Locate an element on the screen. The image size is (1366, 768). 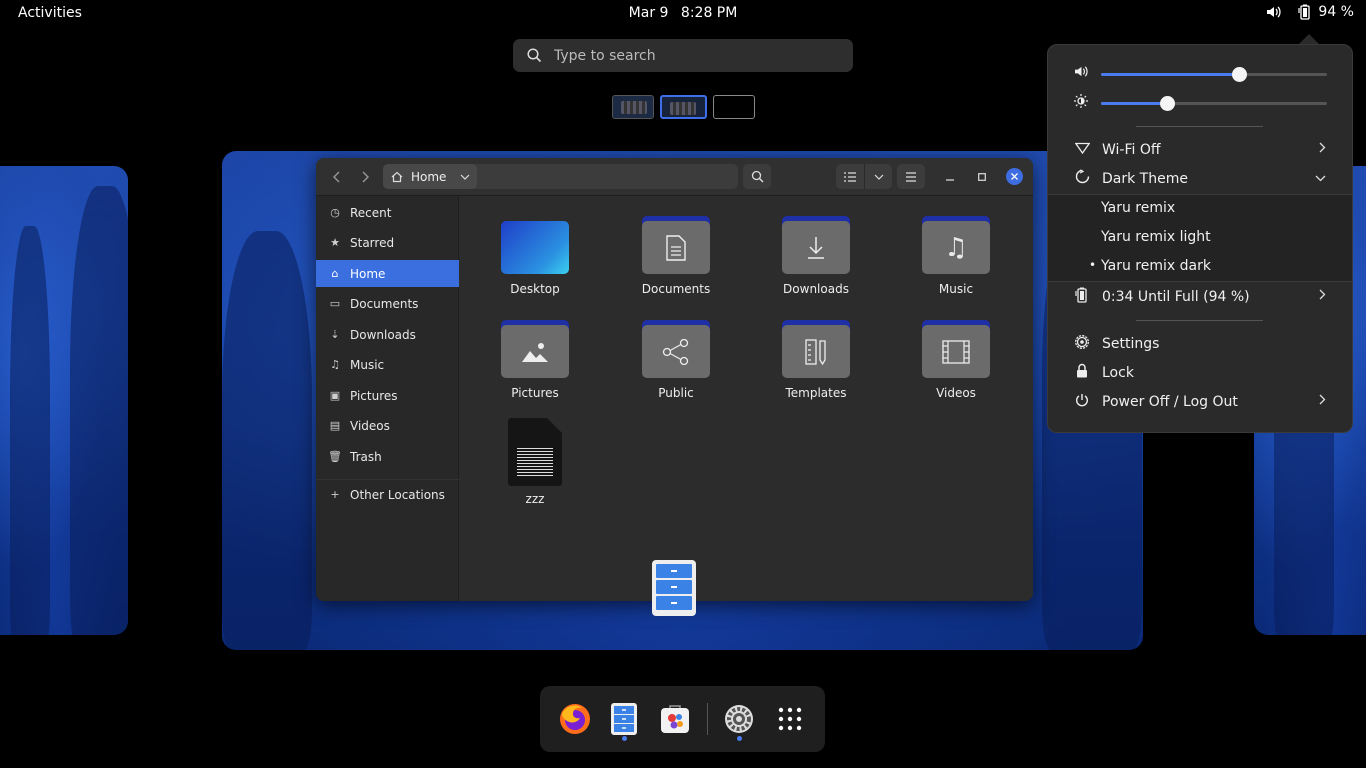
chevron-left-icon is located at coordinates (336, 176).